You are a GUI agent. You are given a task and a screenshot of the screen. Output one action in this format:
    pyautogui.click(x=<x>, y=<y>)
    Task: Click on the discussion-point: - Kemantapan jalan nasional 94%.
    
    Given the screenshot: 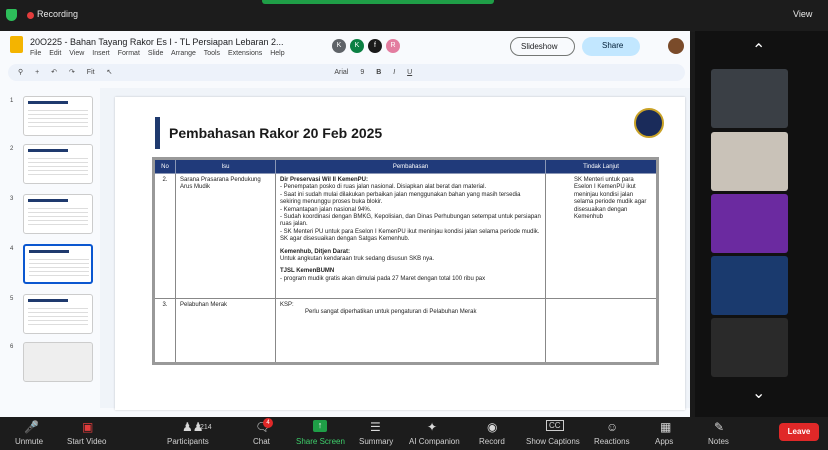 What is the action you would take?
    pyautogui.click(x=326, y=209)
    